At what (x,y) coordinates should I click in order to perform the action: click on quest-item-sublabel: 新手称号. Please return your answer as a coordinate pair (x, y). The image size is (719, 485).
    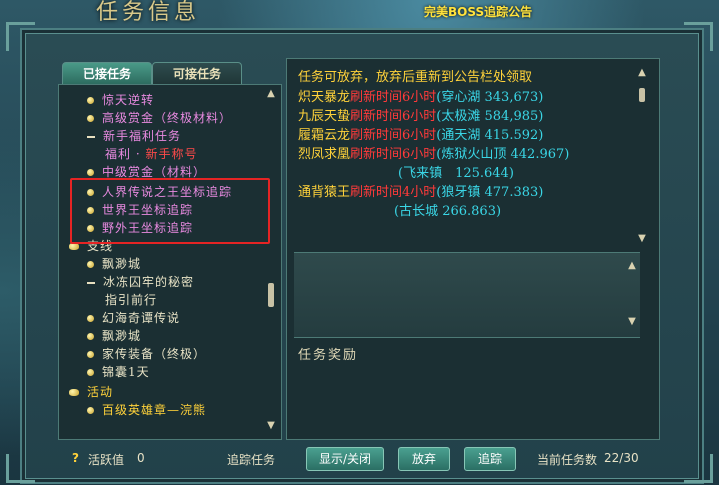
    Looking at the image, I should click on (171, 154).